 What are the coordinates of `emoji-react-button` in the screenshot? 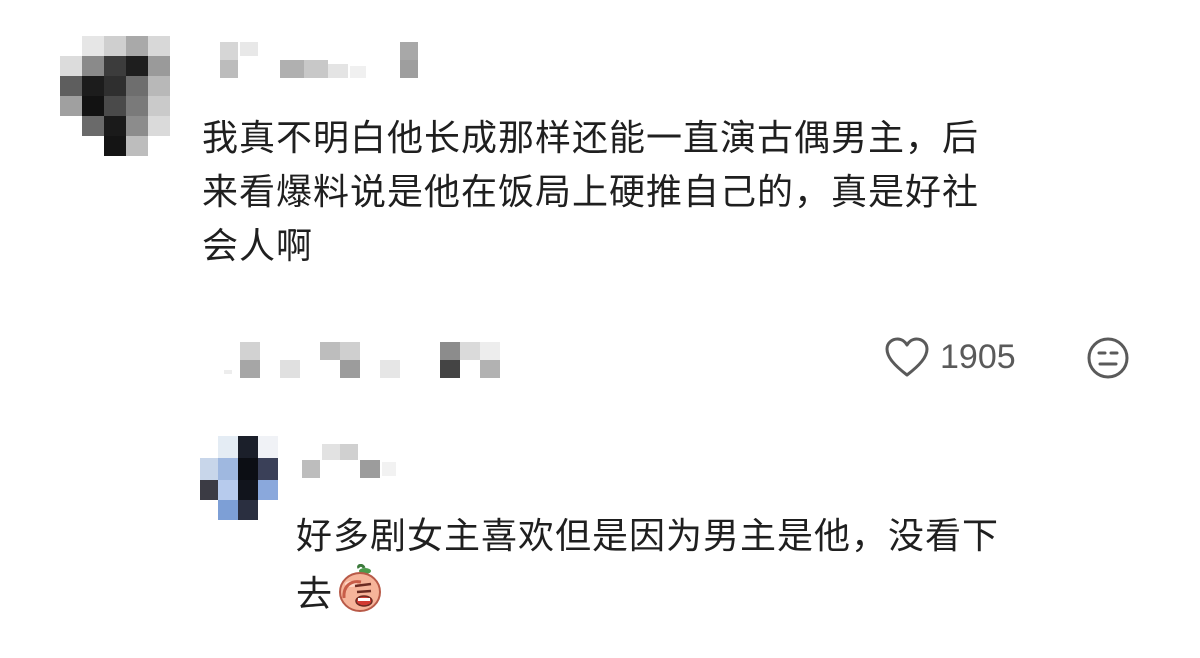 It's located at (1108, 358).